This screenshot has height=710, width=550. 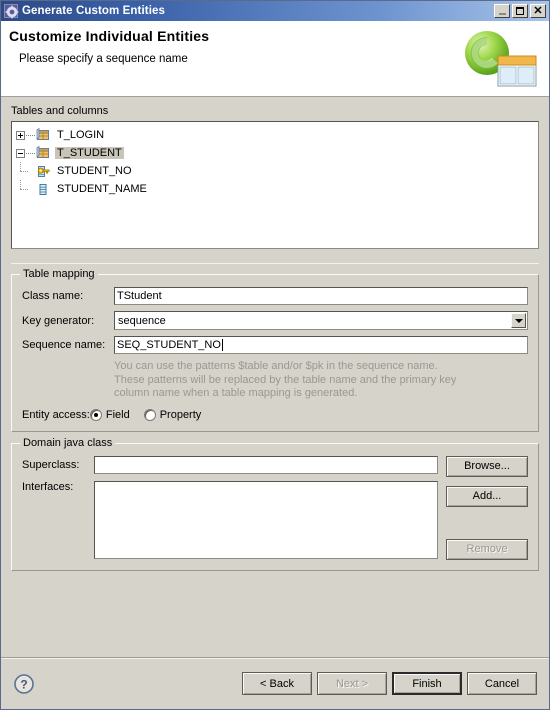 I want to click on interfaces-row: Interfaces:, so click(x=230, y=519).